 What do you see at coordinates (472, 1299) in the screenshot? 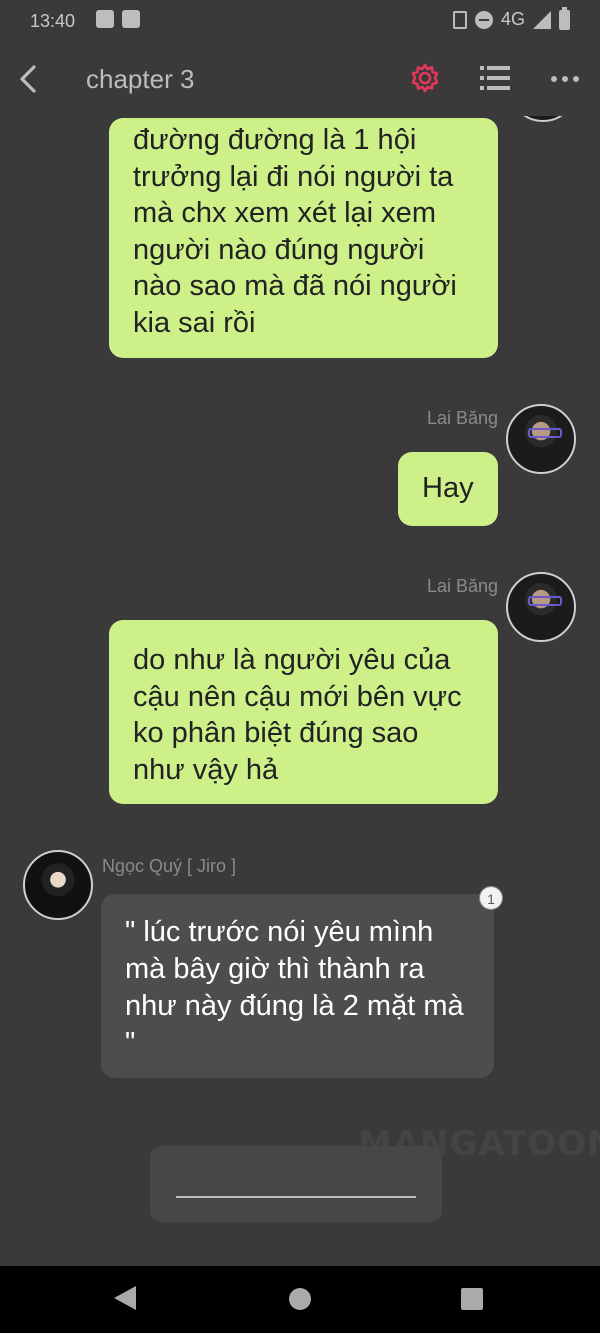
I see `nav-recents-icon` at bounding box center [472, 1299].